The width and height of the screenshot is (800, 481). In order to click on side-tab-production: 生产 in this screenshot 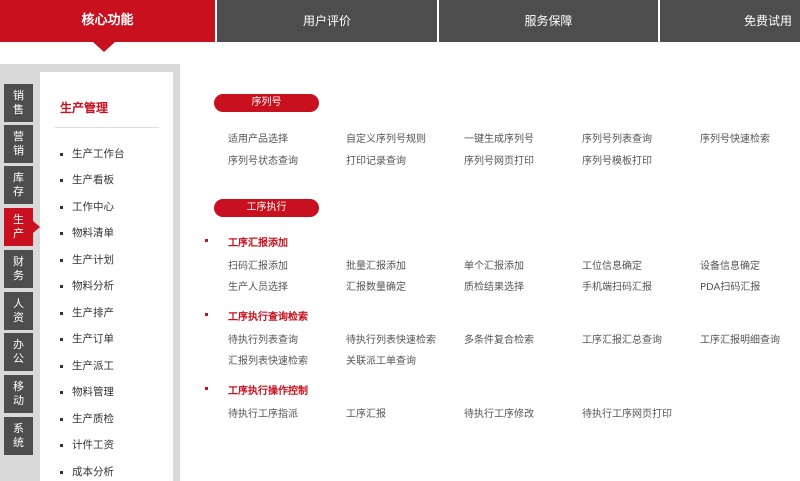, I will do `click(22, 227)`.